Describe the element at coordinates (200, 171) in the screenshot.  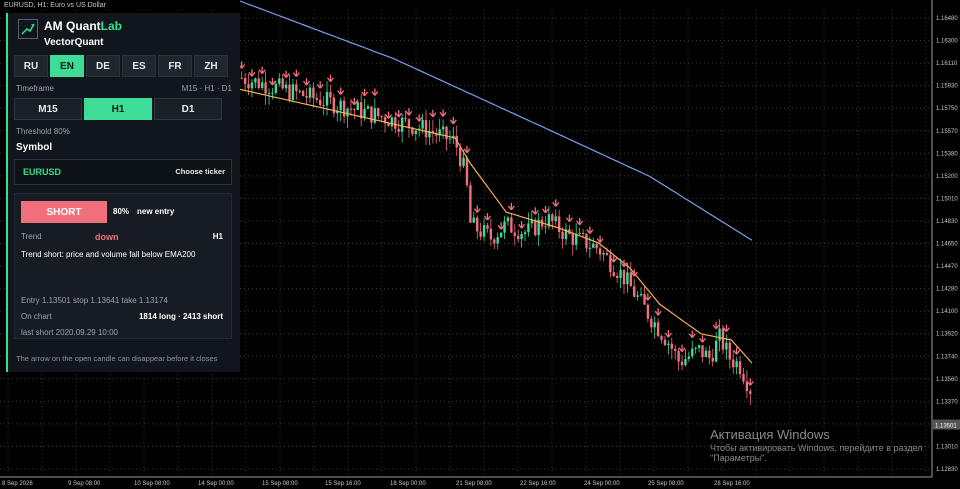
I see `choose-ticker-button: Choose ticker` at that location.